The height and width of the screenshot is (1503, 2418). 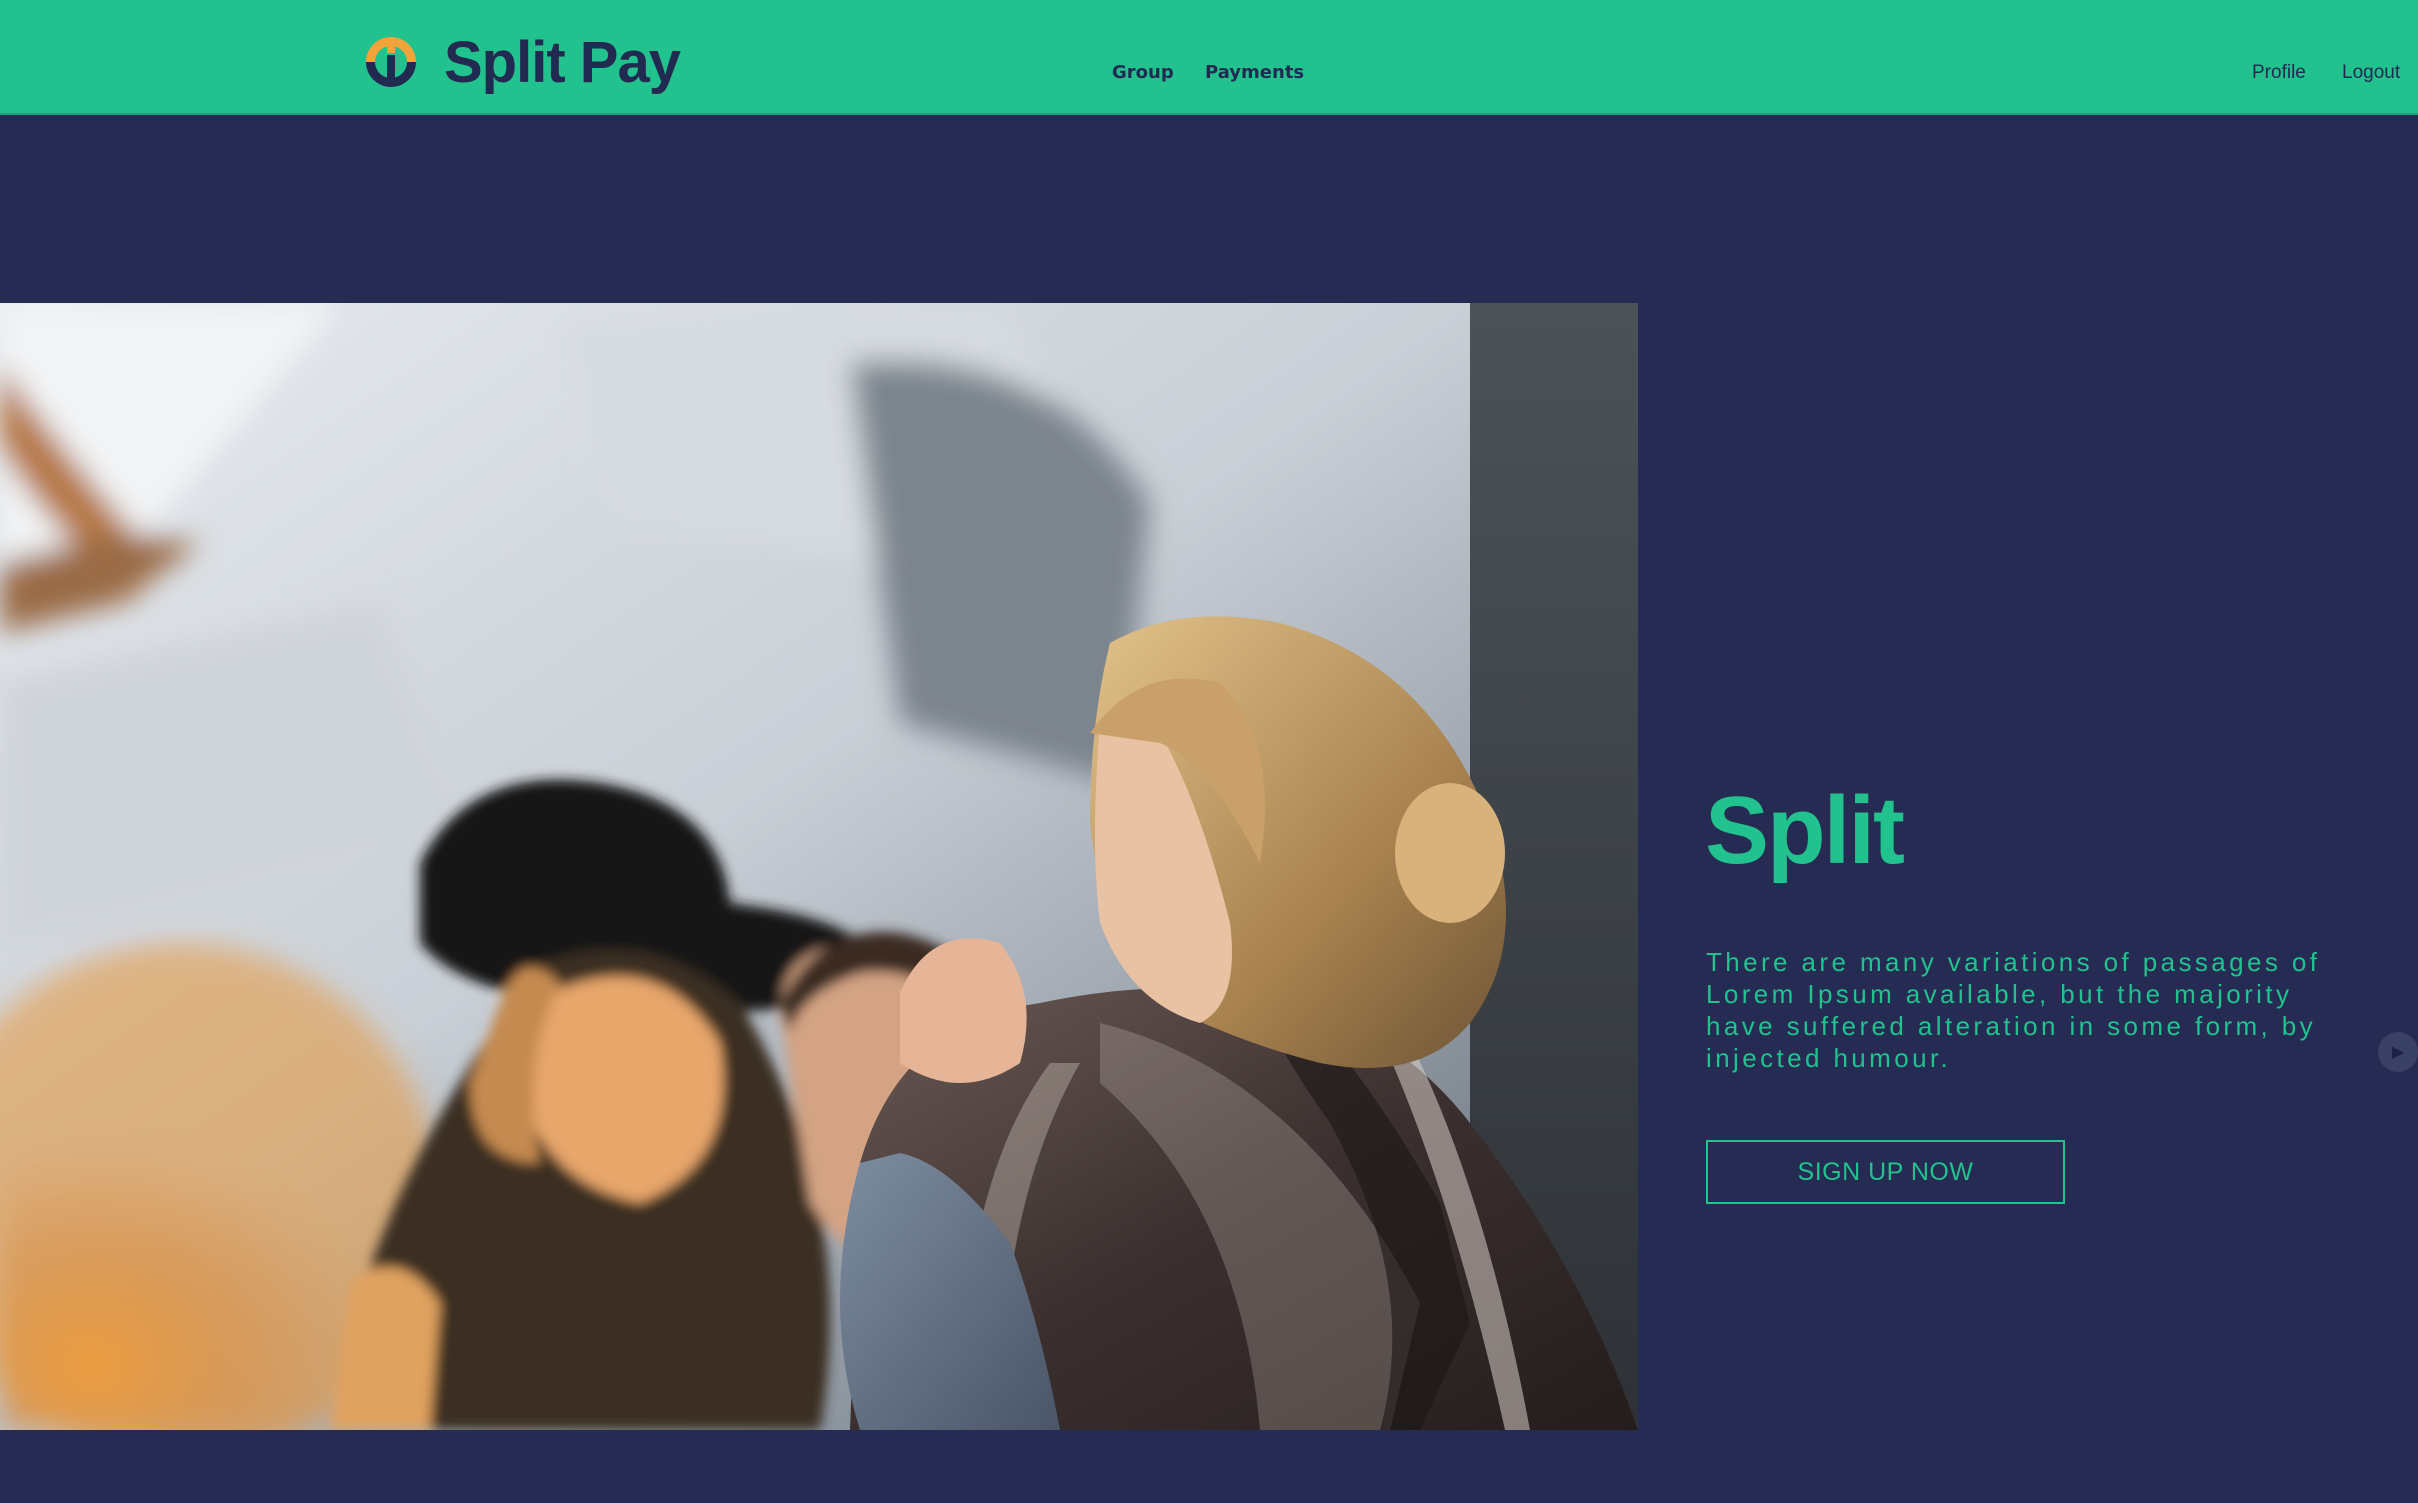 I want to click on chevron-right-icon: ▶, so click(x=2398, y=1051).